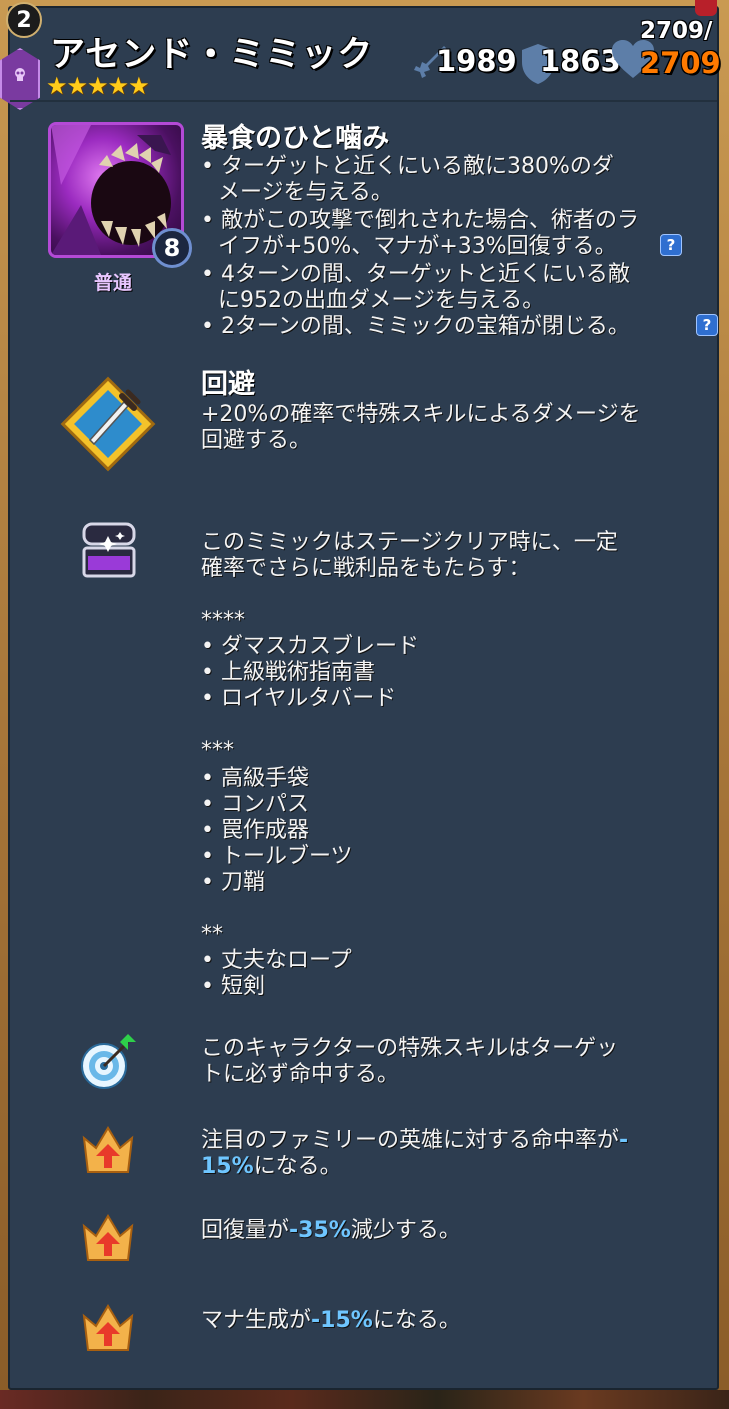 This screenshot has width=729, height=1409. Describe the element at coordinates (580, 61) in the screenshot. I see `defense-value: 1863` at that location.